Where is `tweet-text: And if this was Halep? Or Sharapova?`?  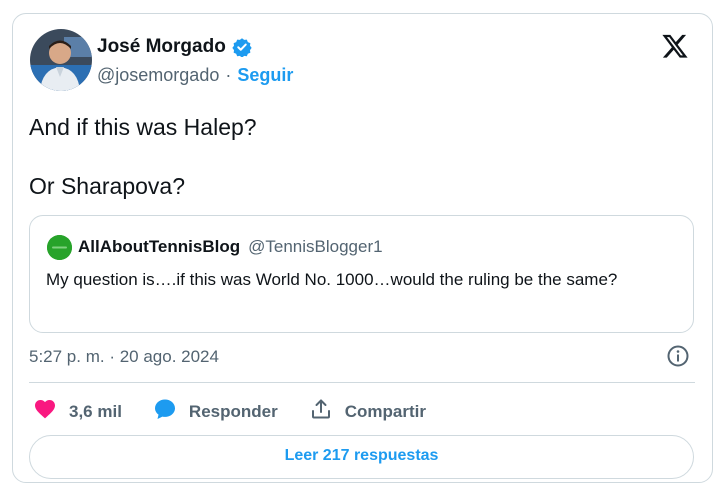
tweet-text: And if this was Halep? Or Sharapova? is located at coordinates (143, 156).